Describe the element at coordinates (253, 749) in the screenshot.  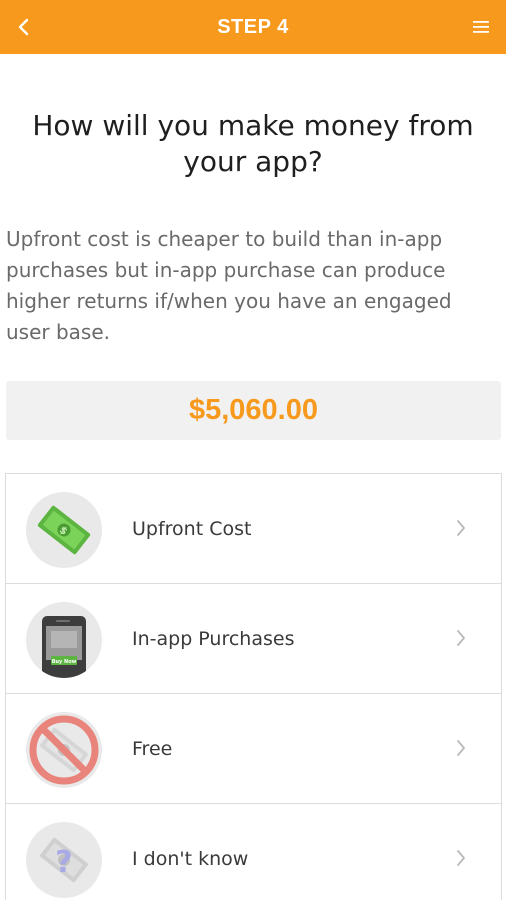
I see `option-free: Free` at that location.